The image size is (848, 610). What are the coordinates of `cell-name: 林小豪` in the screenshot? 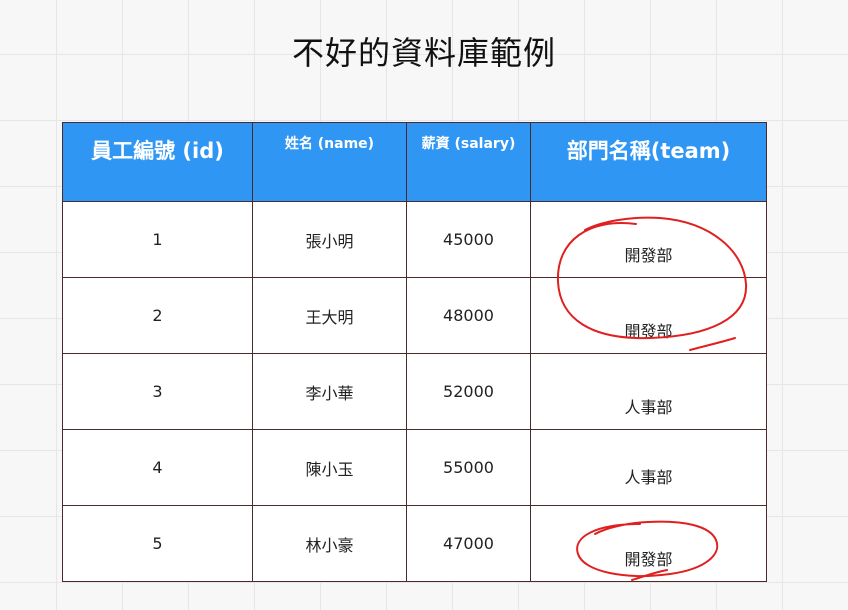 It's located at (329, 543).